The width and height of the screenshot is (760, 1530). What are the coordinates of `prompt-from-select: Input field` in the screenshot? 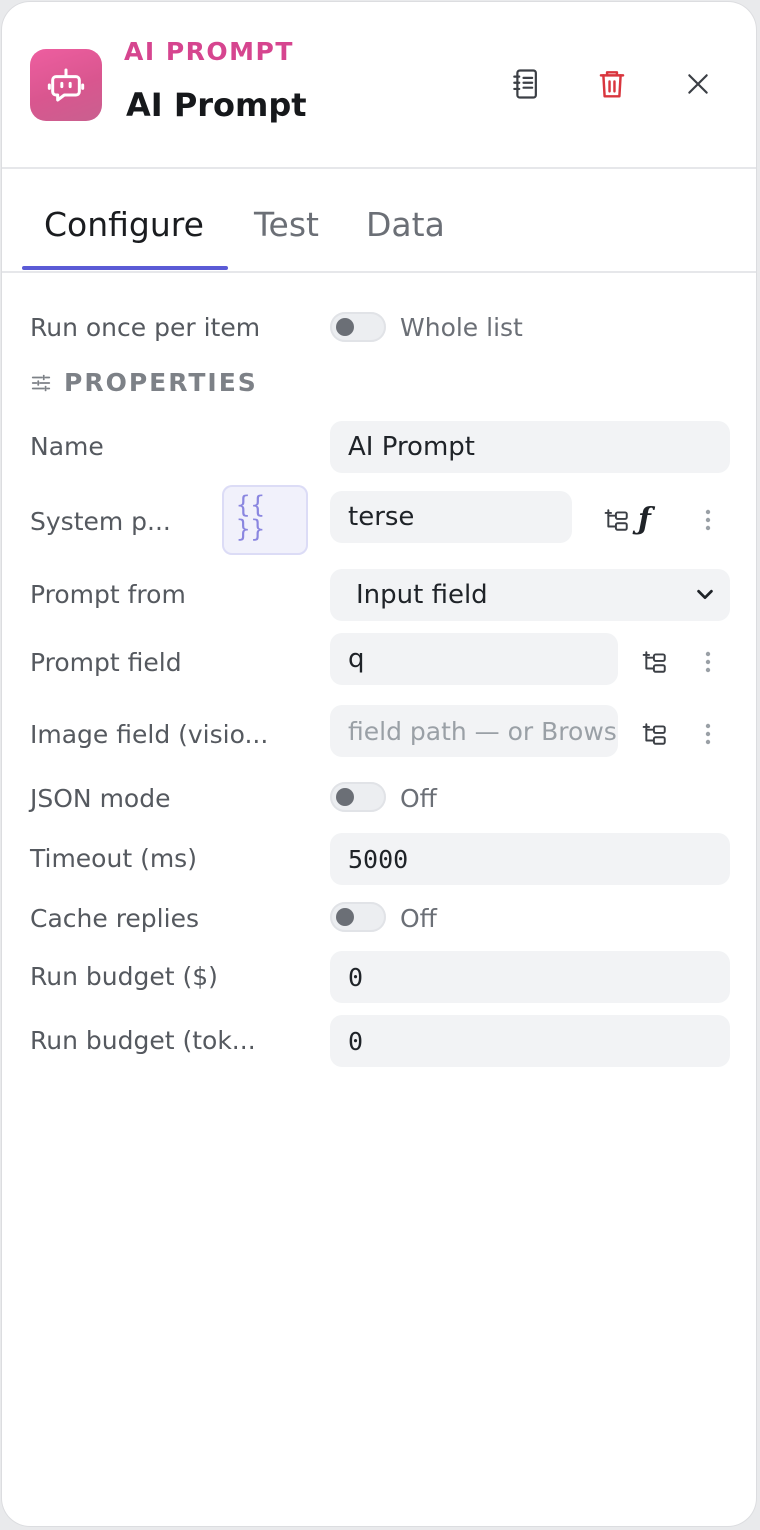 It's located at (530, 595).